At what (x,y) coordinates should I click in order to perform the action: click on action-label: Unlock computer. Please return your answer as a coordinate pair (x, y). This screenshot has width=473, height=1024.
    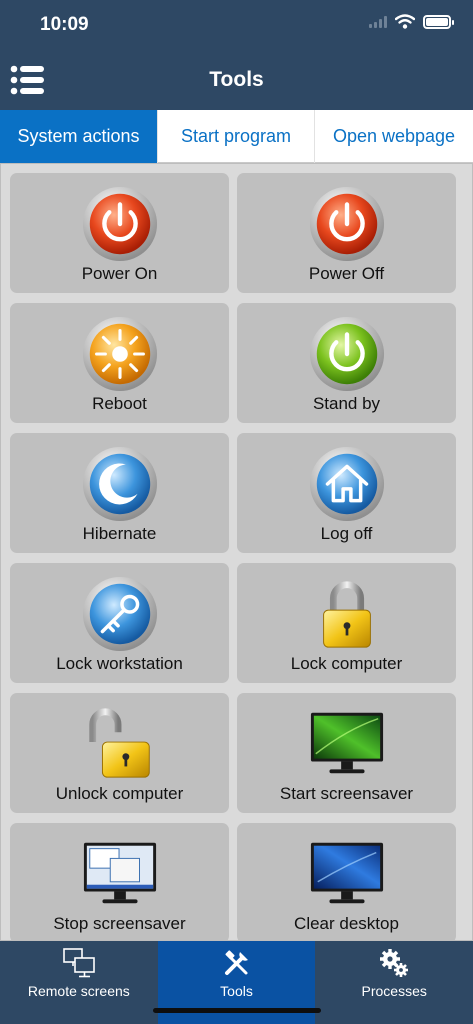
    Looking at the image, I should click on (119, 793).